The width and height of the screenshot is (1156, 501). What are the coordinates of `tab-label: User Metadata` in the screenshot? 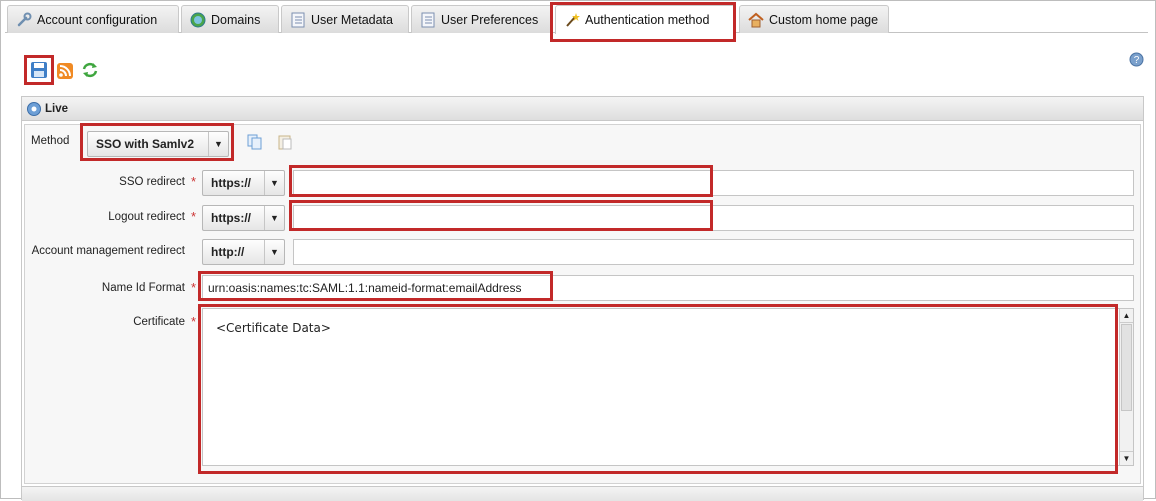 It's located at (352, 19).